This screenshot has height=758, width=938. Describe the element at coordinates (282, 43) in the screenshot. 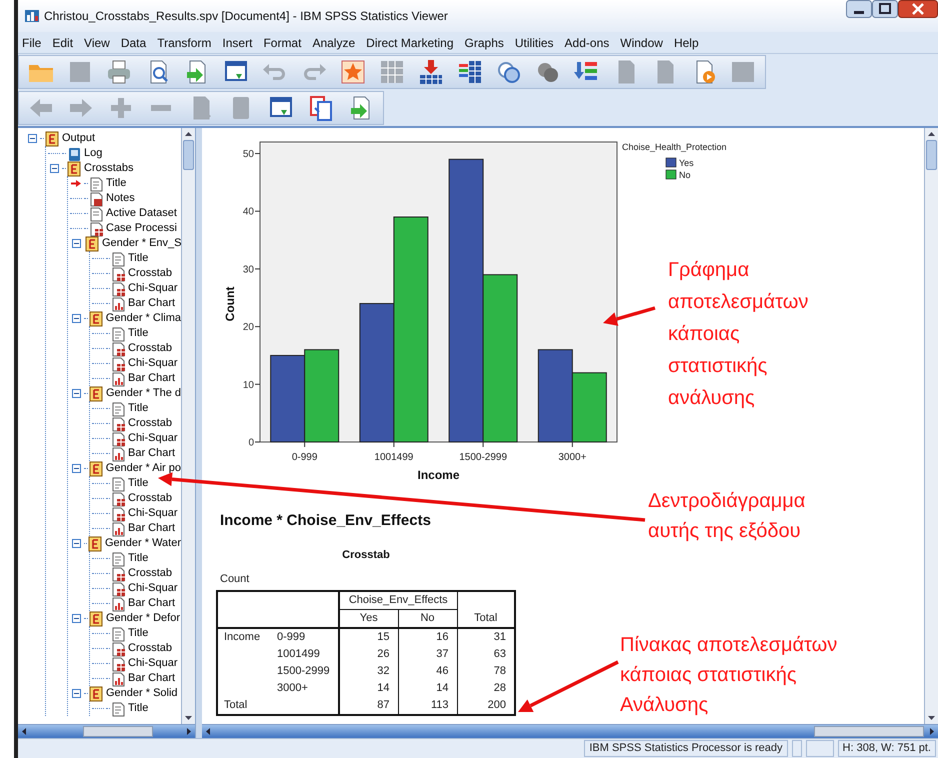

I see `menu-item: Format` at that location.